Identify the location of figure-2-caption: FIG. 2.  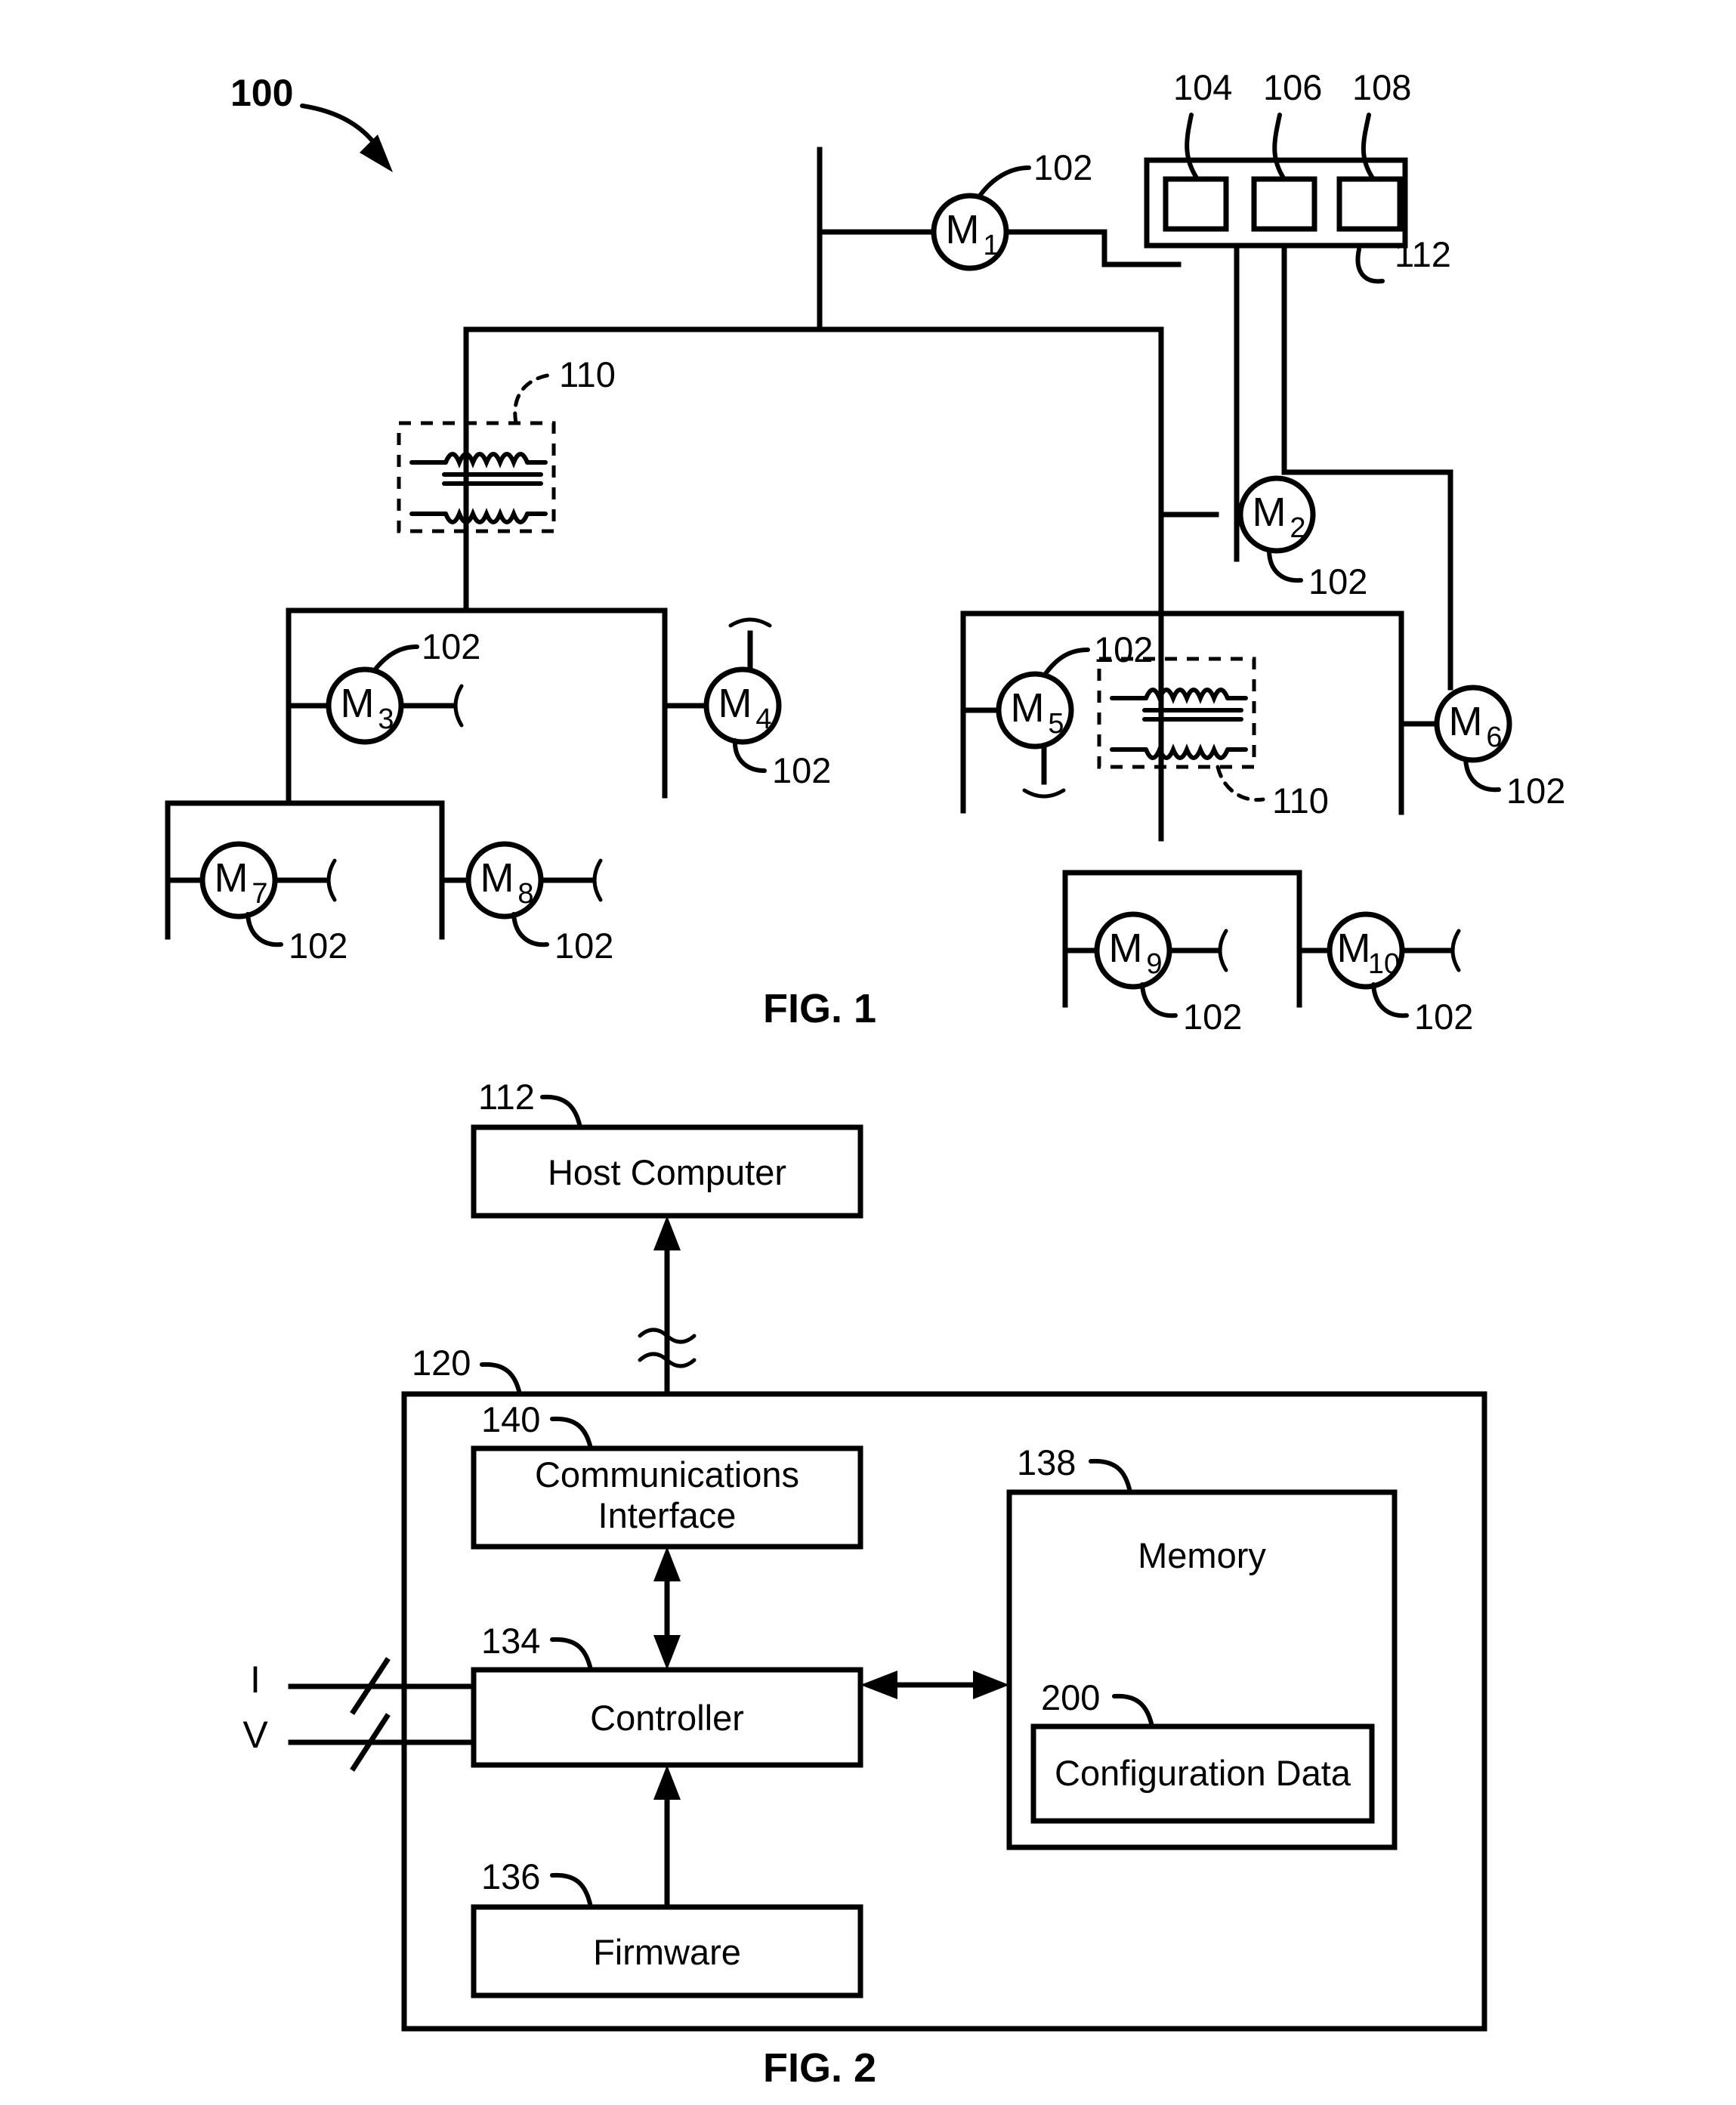
(819, 2068).